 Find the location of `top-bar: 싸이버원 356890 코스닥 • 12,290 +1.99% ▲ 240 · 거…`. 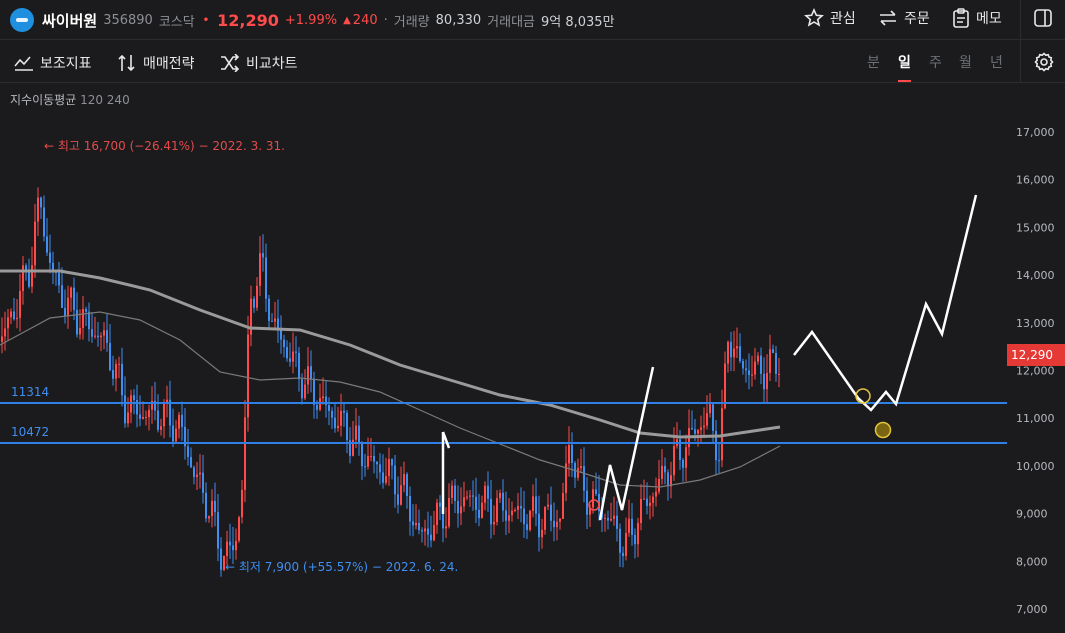

top-bar: 싸이버원 356890 코스닥 • 12,290 +1.99% ▲ 240 · 거… is located at coordinates (532, 20).